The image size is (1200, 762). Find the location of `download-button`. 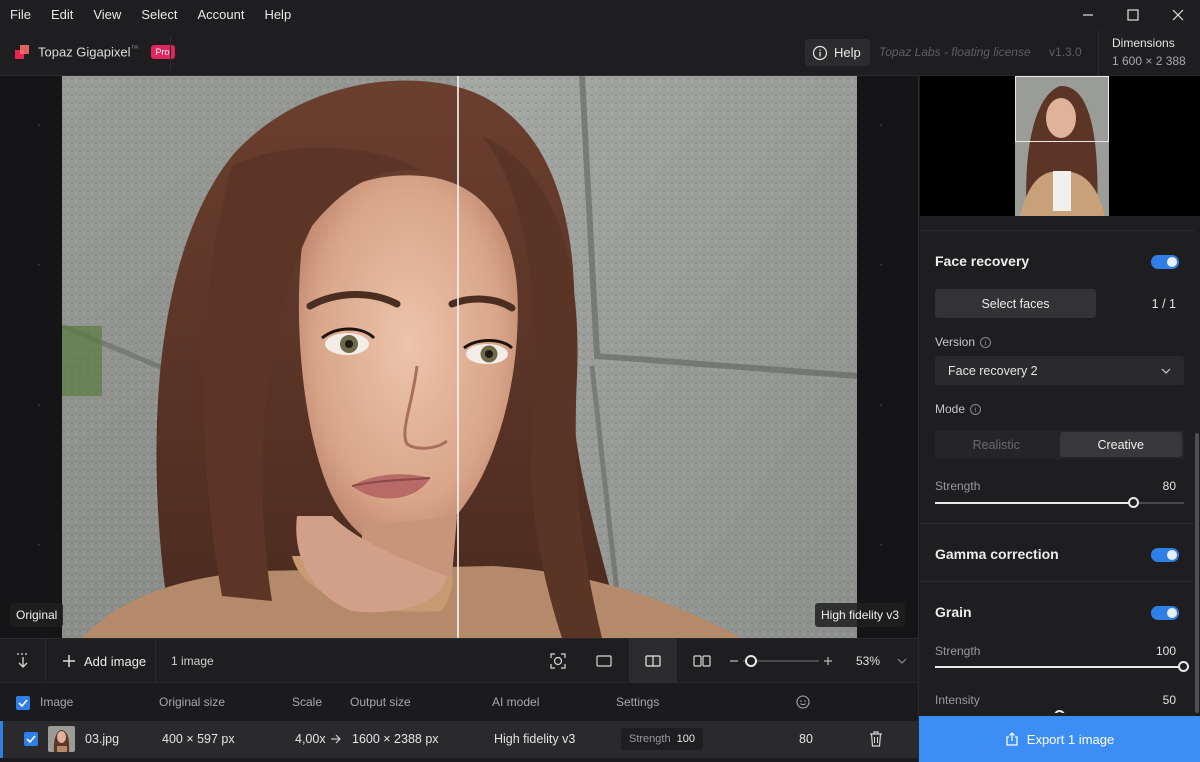

download-button is located at coordinates (23, 661).